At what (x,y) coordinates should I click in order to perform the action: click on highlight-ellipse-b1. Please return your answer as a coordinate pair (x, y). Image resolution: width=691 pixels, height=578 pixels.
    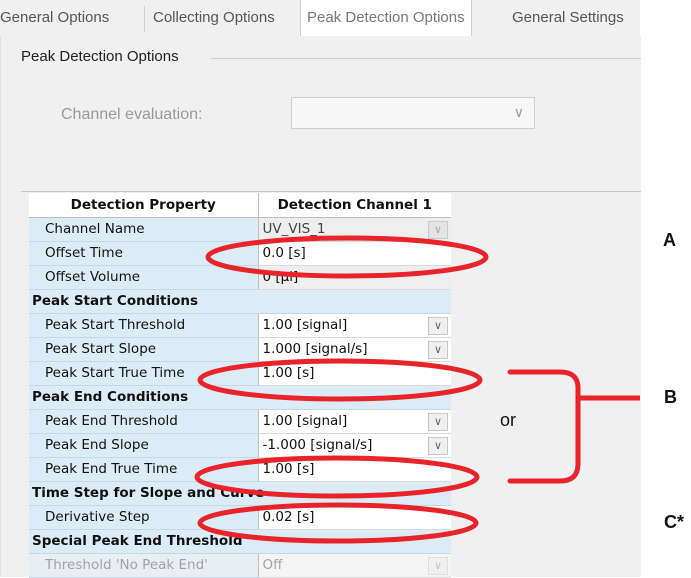
    Looking at the image, I should click on (340, 380).